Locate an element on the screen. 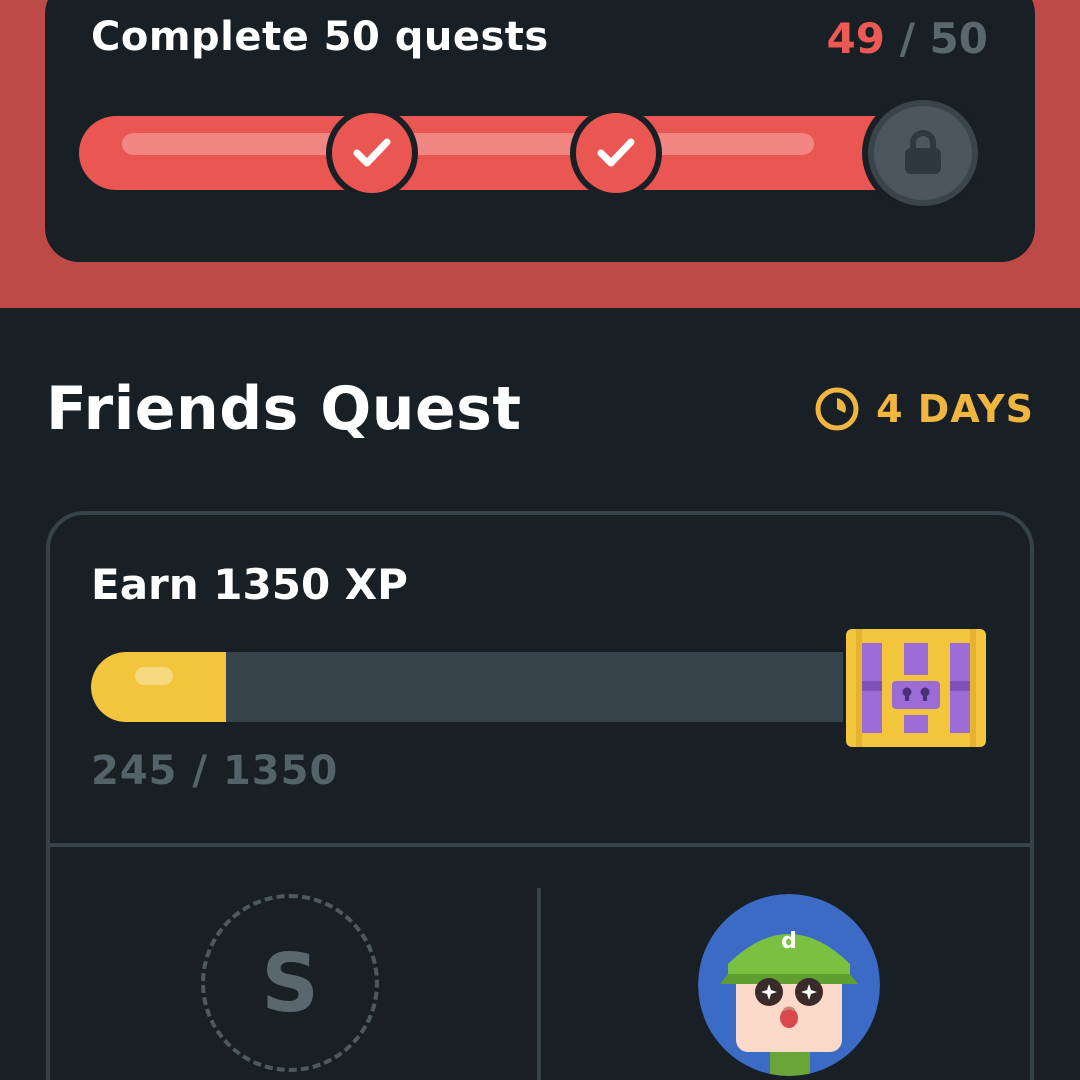 This screenshot has width=1080, height=1080. friends-quest-timer-label: 4 DAYS is located at coordinates (955, 409).